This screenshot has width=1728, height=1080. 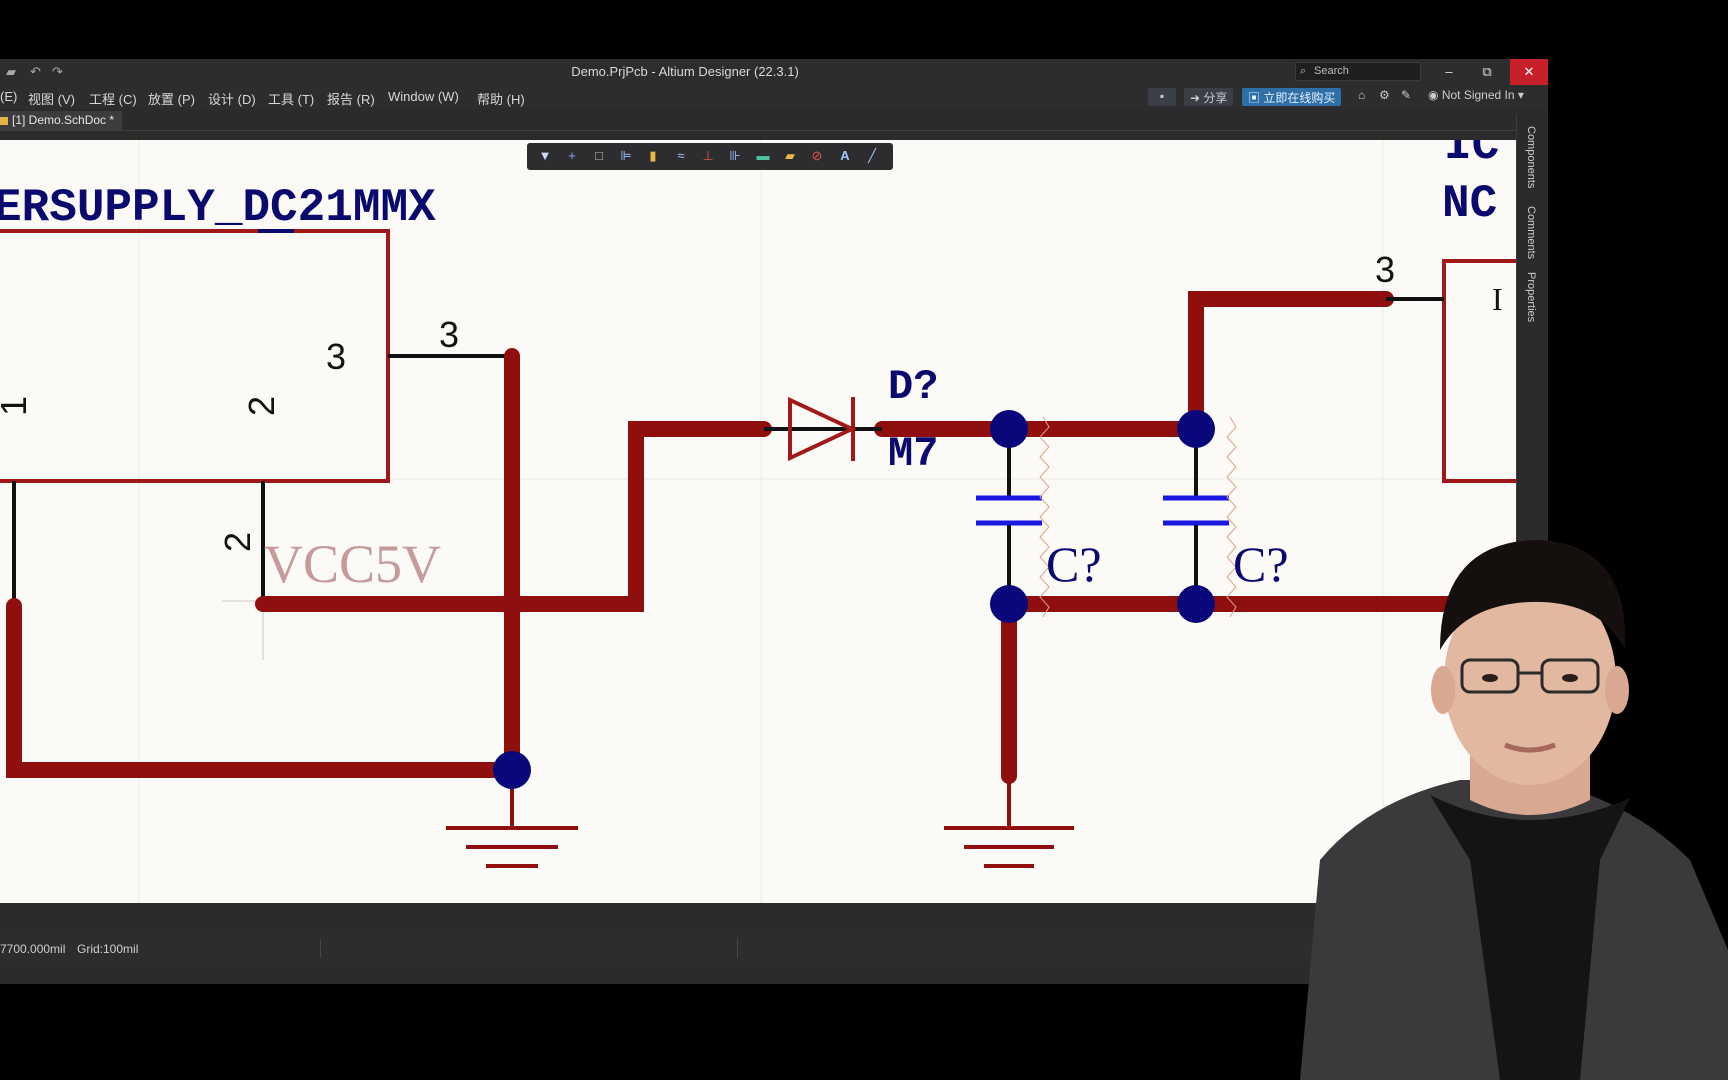 What do you see at coordinates (261, 406) in the screenshot?
I see `pin-2-inner-label: 2` at bounding box center [261, 406].